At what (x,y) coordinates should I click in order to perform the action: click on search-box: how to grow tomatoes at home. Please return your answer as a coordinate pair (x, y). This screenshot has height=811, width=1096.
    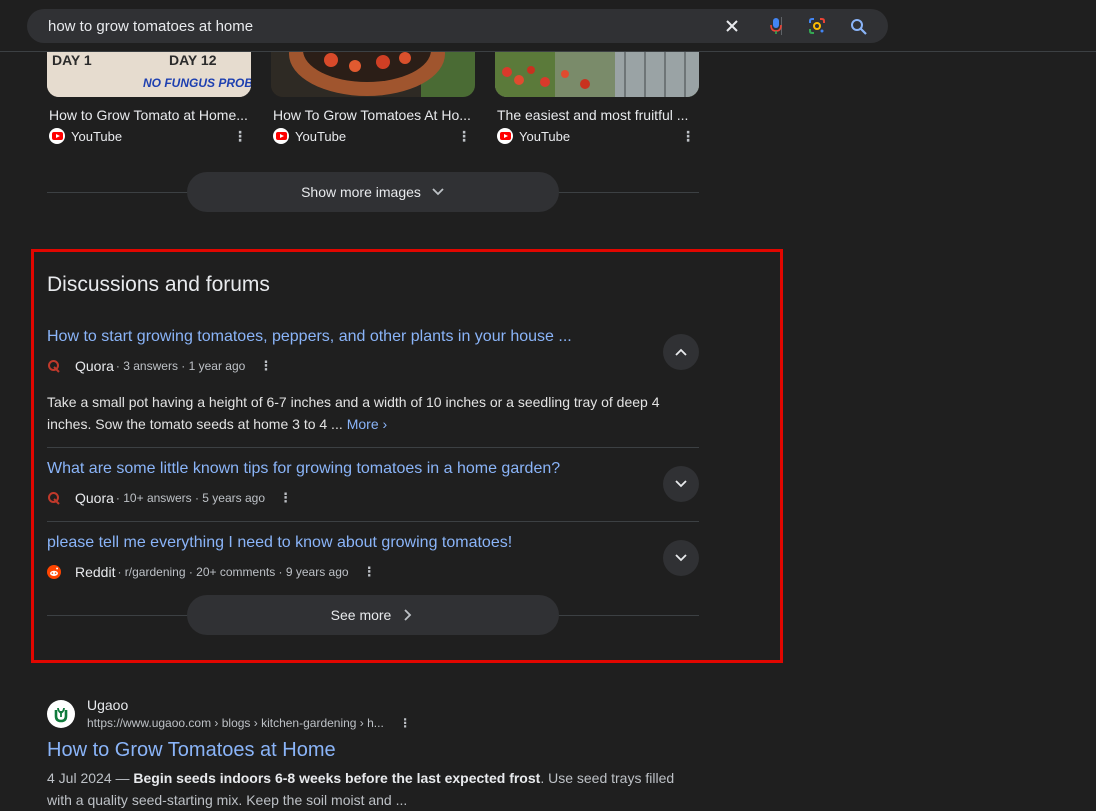
    Looking at the image, I should click on (457, 26).